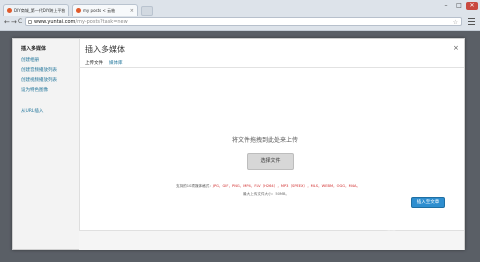 This screenshot has width=480, height=262. I want to click on browser-menu-icon, so click(471, 21).